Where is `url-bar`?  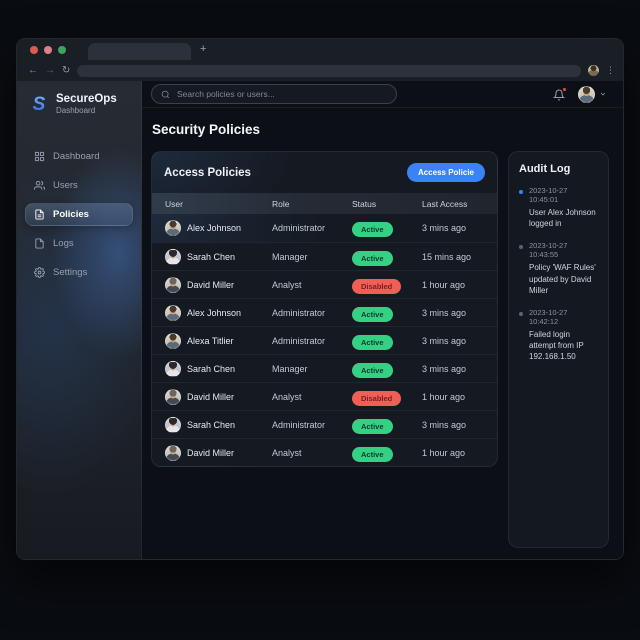
url-bar is located at coordinates (329, 70).